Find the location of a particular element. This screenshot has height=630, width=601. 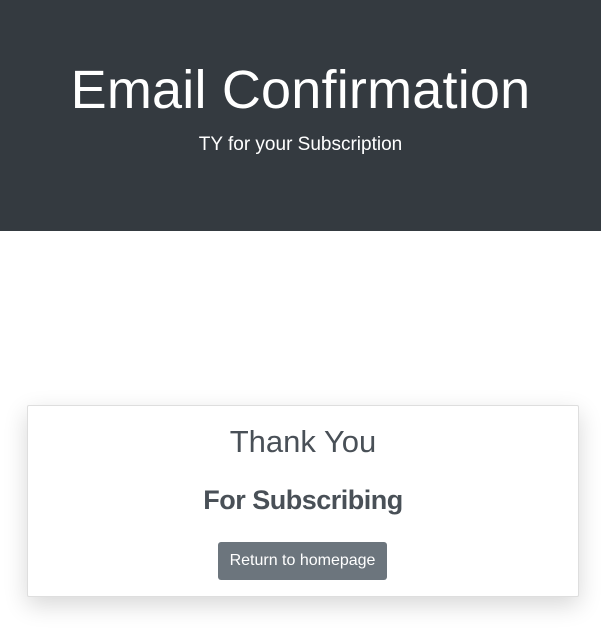

thank-you-heading: Thank You is located at coordinates (303, 441).